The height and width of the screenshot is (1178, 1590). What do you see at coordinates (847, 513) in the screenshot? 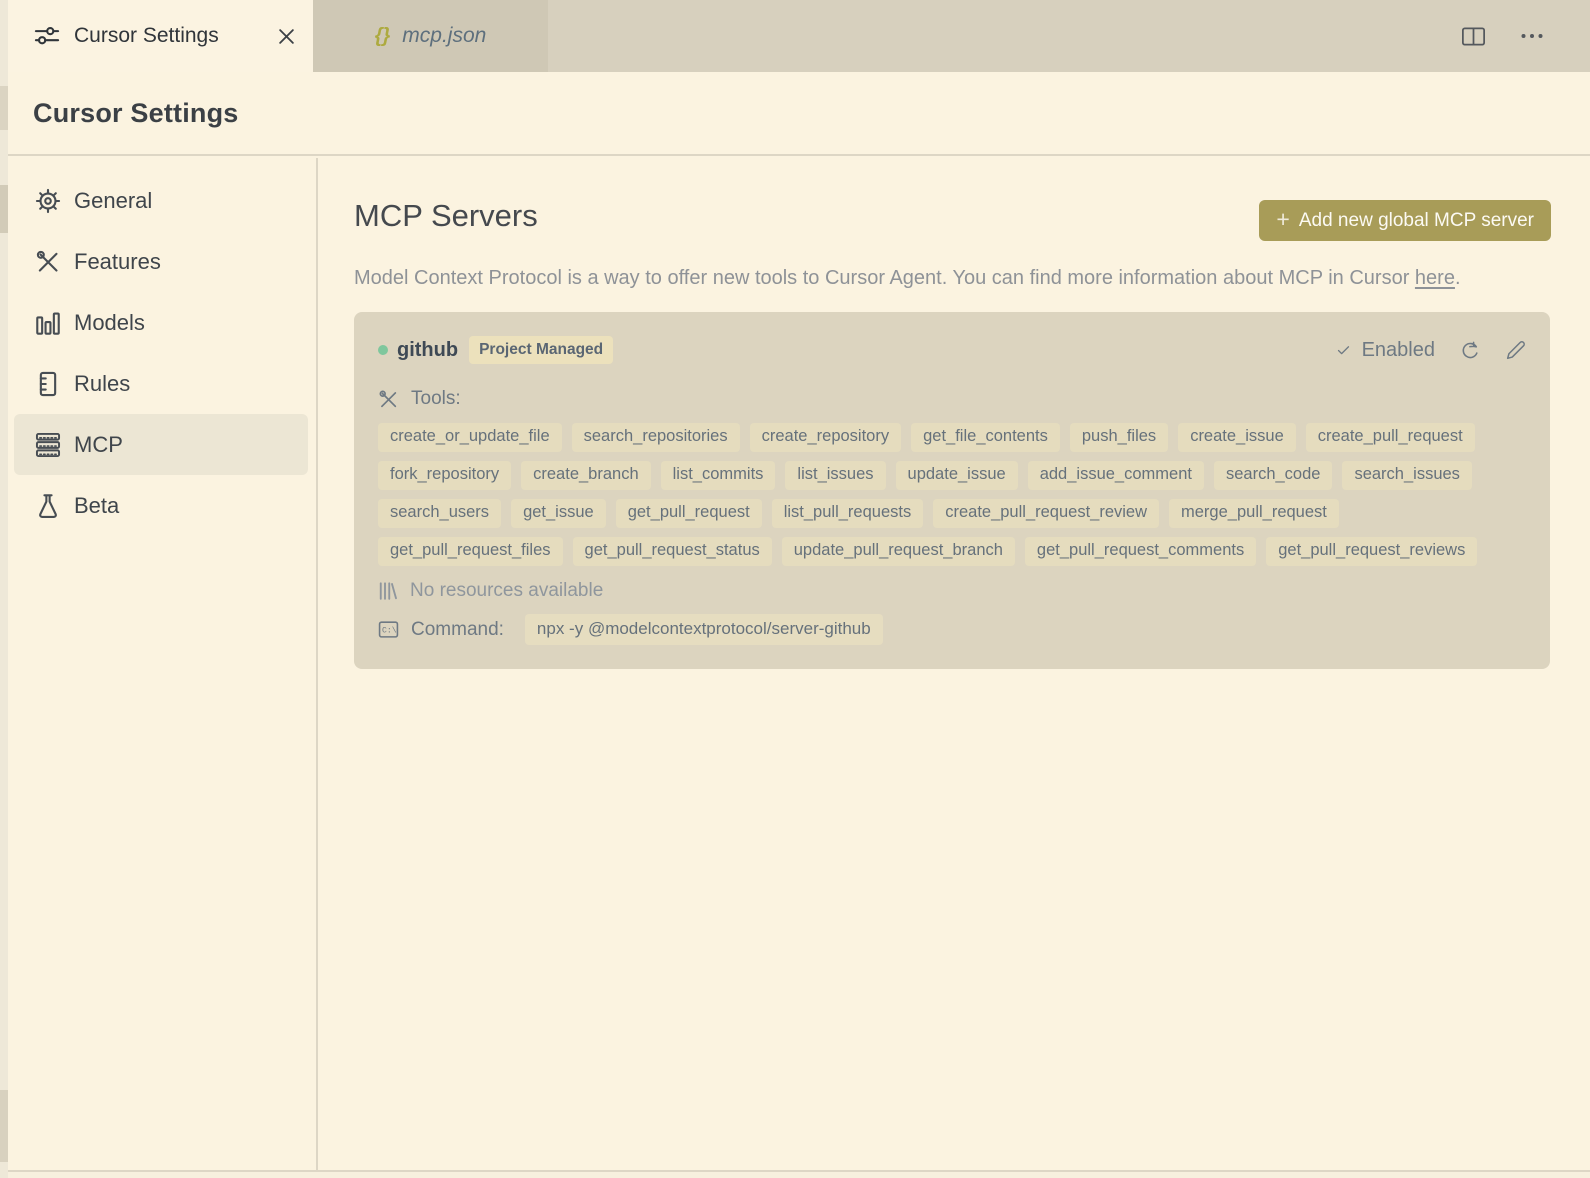
I see `tool-chip: list_pull_requests` at bounding box center [847, 513].